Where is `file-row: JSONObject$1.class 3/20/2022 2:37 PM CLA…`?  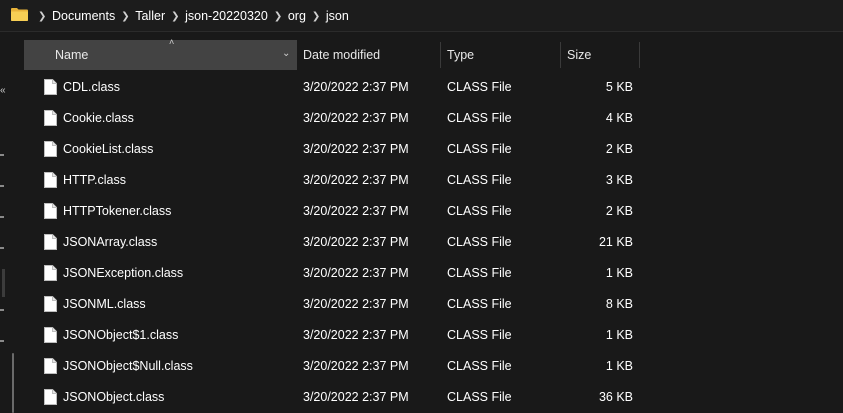 file-row: JSONObject$1.class 3/20/2022 2:37 PM CLA… is located at coordinates (433, 335).